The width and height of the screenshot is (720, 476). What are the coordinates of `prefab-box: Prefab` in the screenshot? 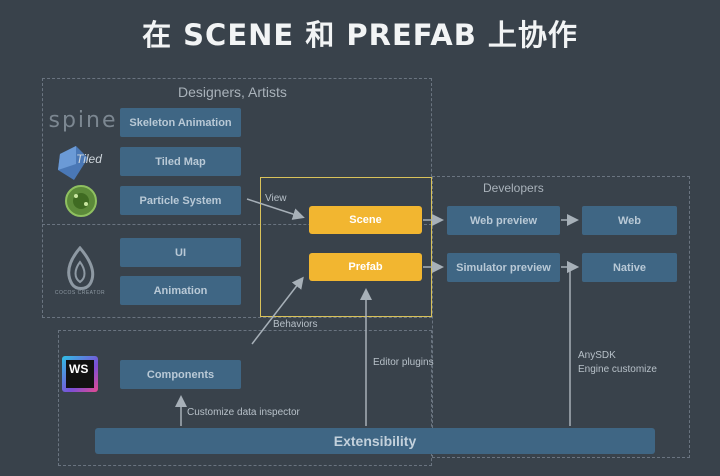 It's located at (365, 267).